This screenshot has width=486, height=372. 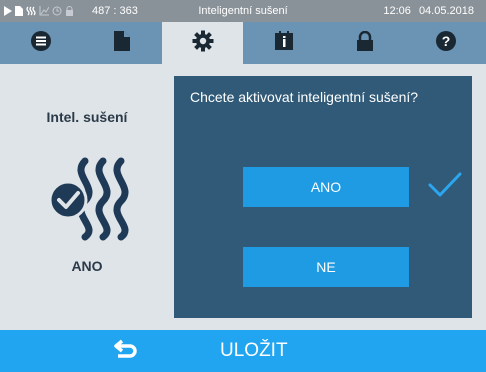 I want to click on no-button: NE, so click(x=326, y=267).